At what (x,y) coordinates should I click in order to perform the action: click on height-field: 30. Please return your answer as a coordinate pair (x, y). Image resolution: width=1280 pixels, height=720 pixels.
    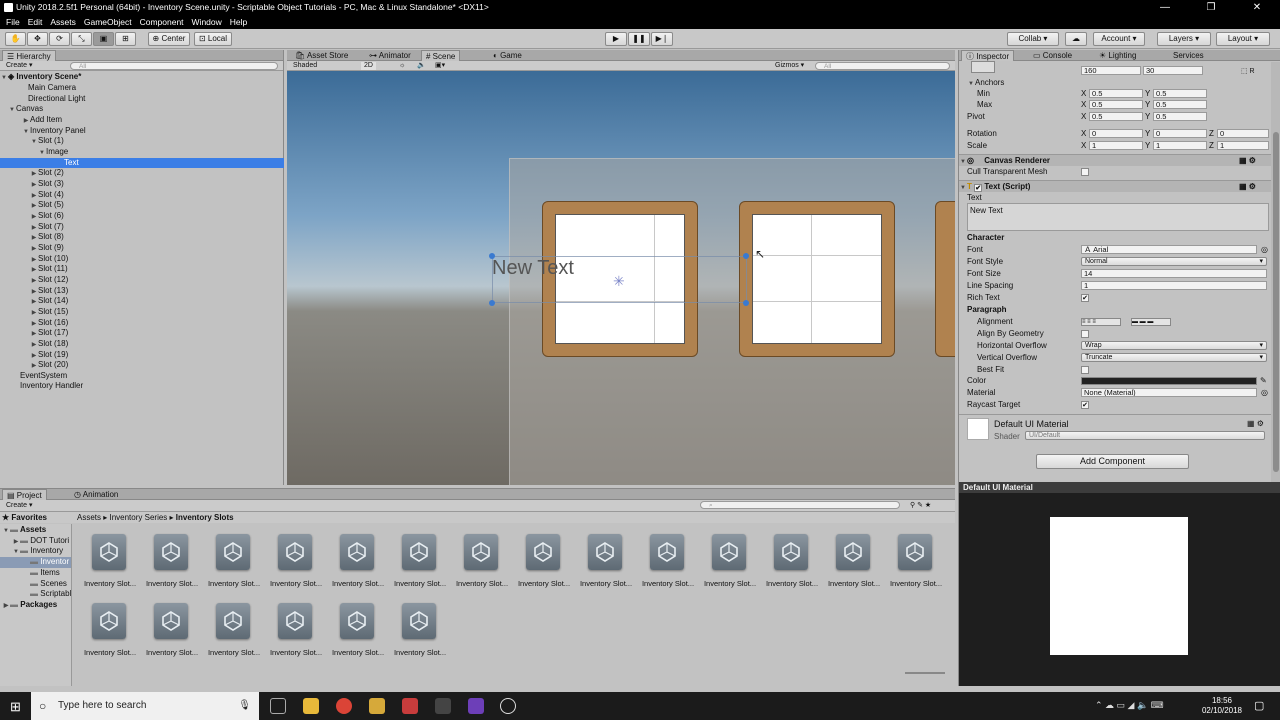
    Looking at the image, I should click on (1173, 70).